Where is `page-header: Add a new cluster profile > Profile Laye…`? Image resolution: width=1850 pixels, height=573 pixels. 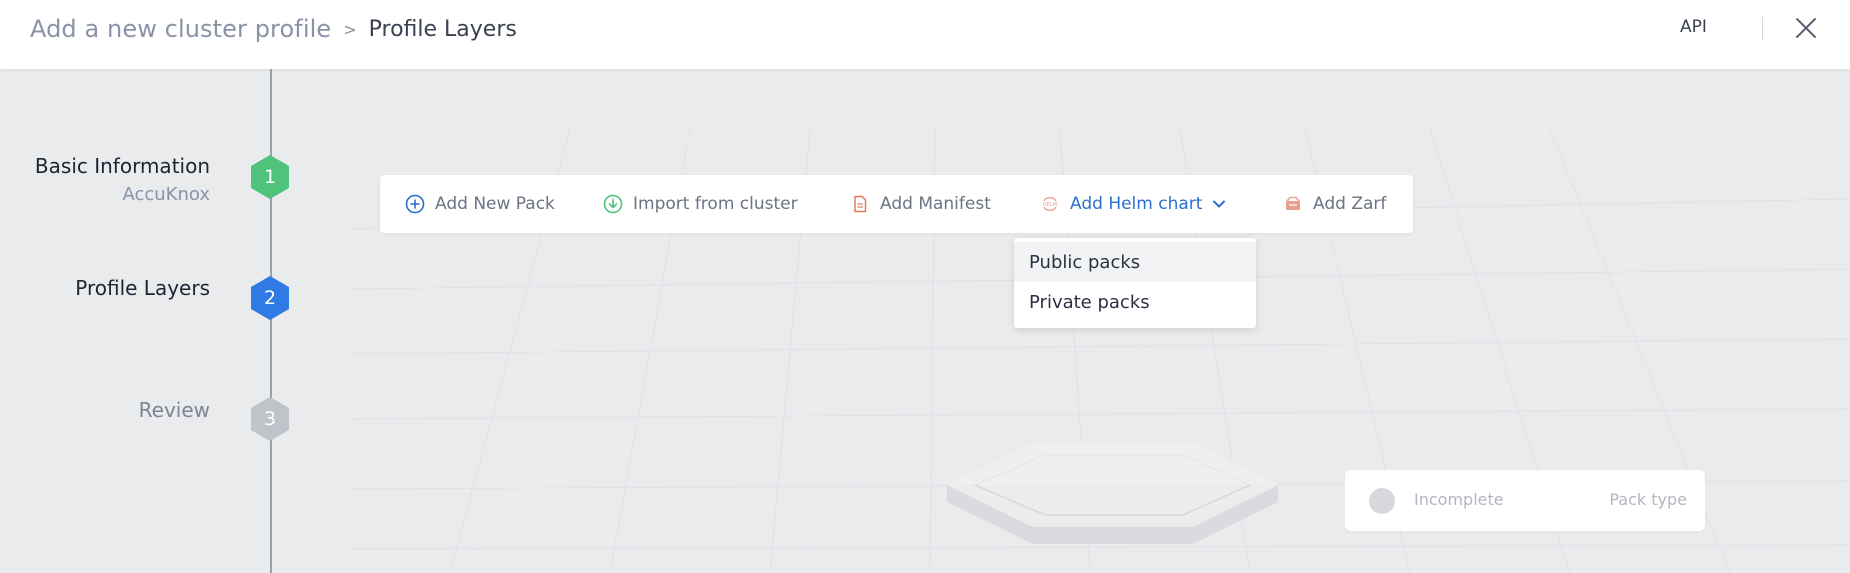
page-header: Add a new cluster profile > Profile Laye… is located at coordinates (925, 34).